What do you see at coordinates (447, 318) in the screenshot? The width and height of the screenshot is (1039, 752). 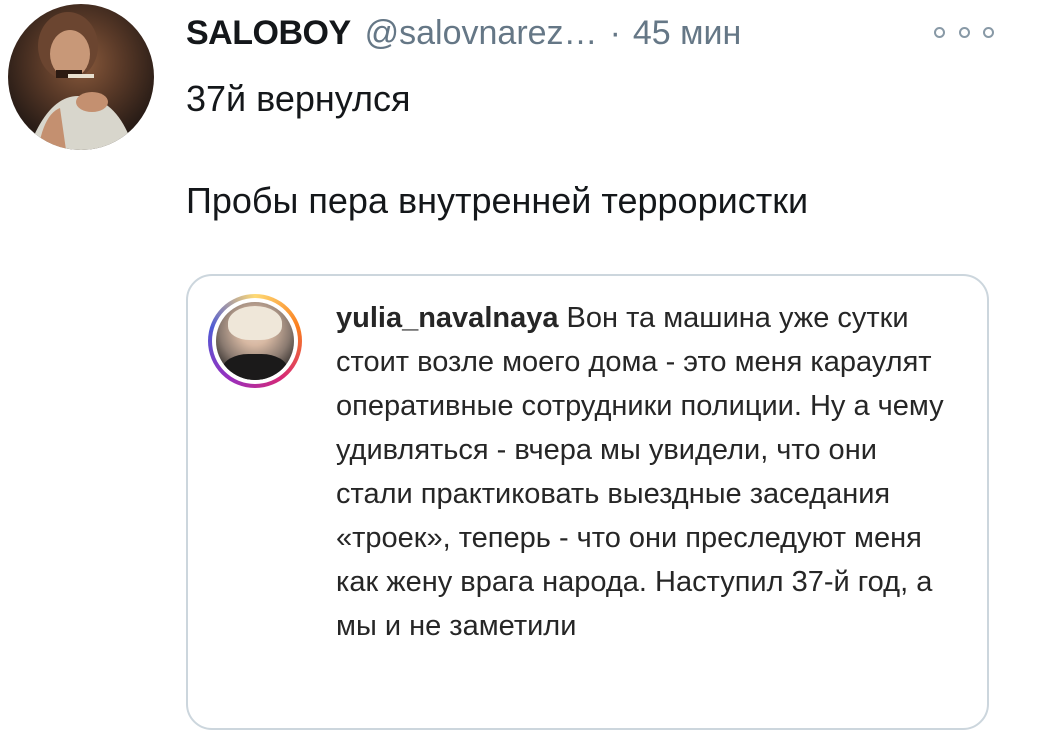 I see `quoted-username: yulia_navalnaya` at bounding box center [447, 318].